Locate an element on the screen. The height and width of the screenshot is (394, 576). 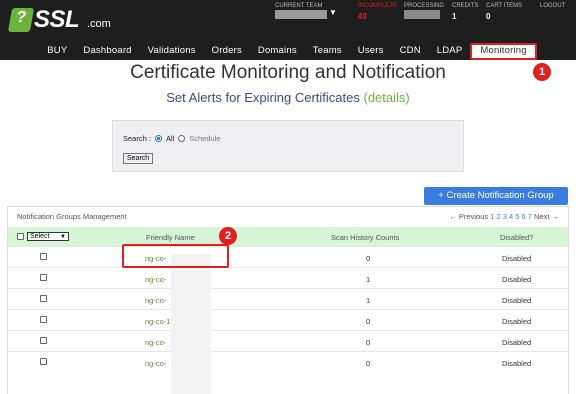
logo-suffix: .com is located at coordinates (99, 24).